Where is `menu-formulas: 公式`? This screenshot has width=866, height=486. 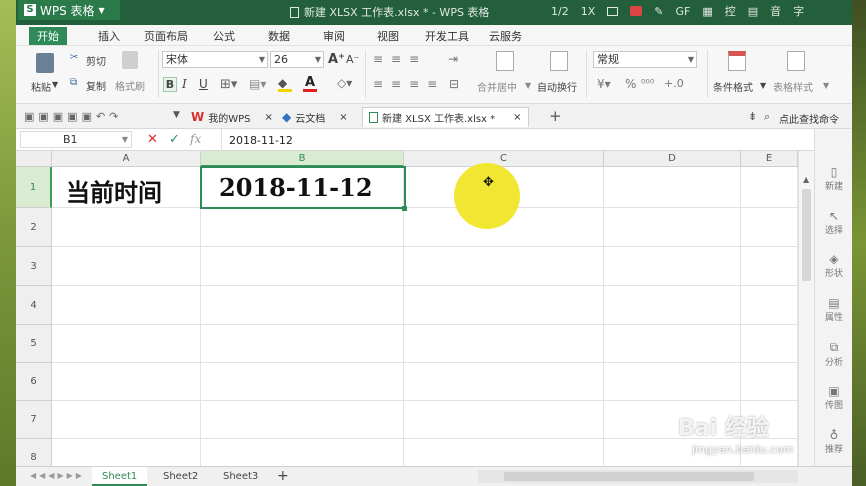
menu-formulas: 公式 is located at coordinates (224, 36).